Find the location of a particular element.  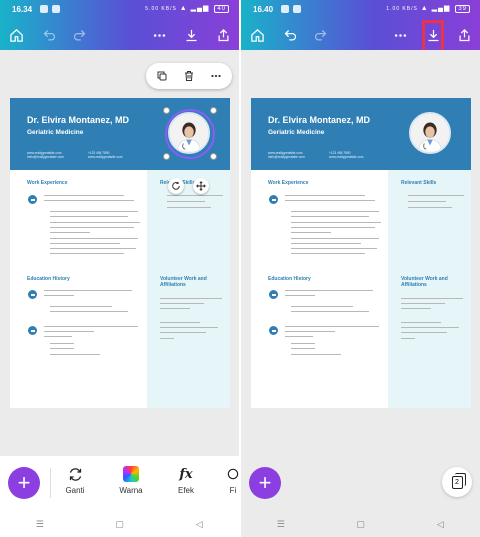

rotate-icon is located at coordinates (176, 185).